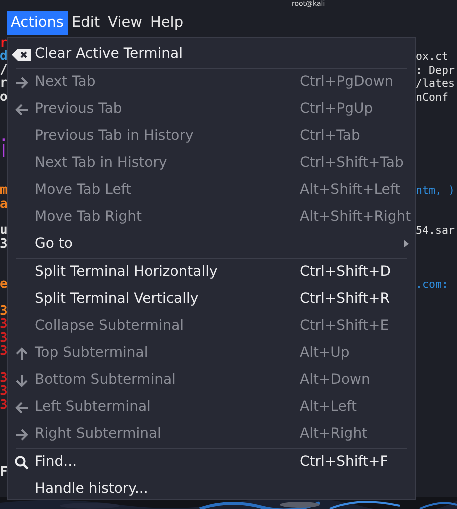 Image resolution: width=457 pixels, height=509 pixels. Describe the element at coordinates (436, 231) in the screenshot. I see `terminal-text: 54.sar` at that location.